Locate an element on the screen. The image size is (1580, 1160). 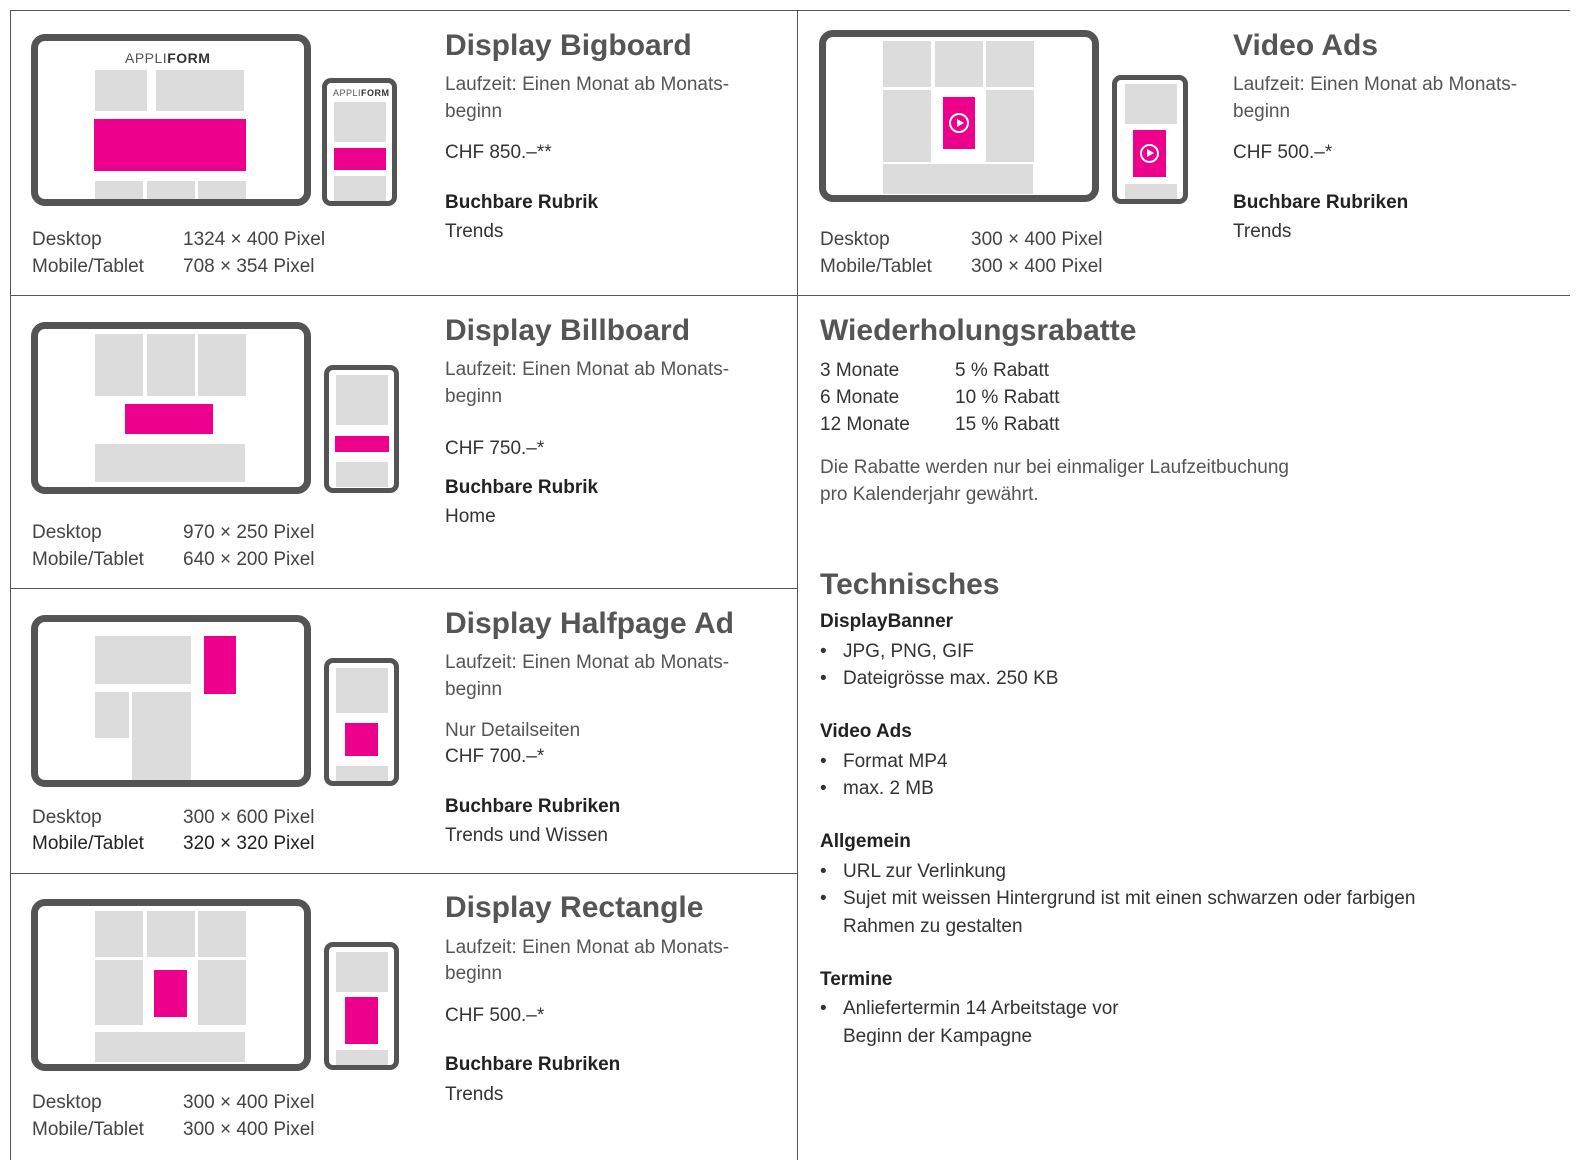
discount-rate: 15 % Rabatt is located at coordinates (1007, 424).